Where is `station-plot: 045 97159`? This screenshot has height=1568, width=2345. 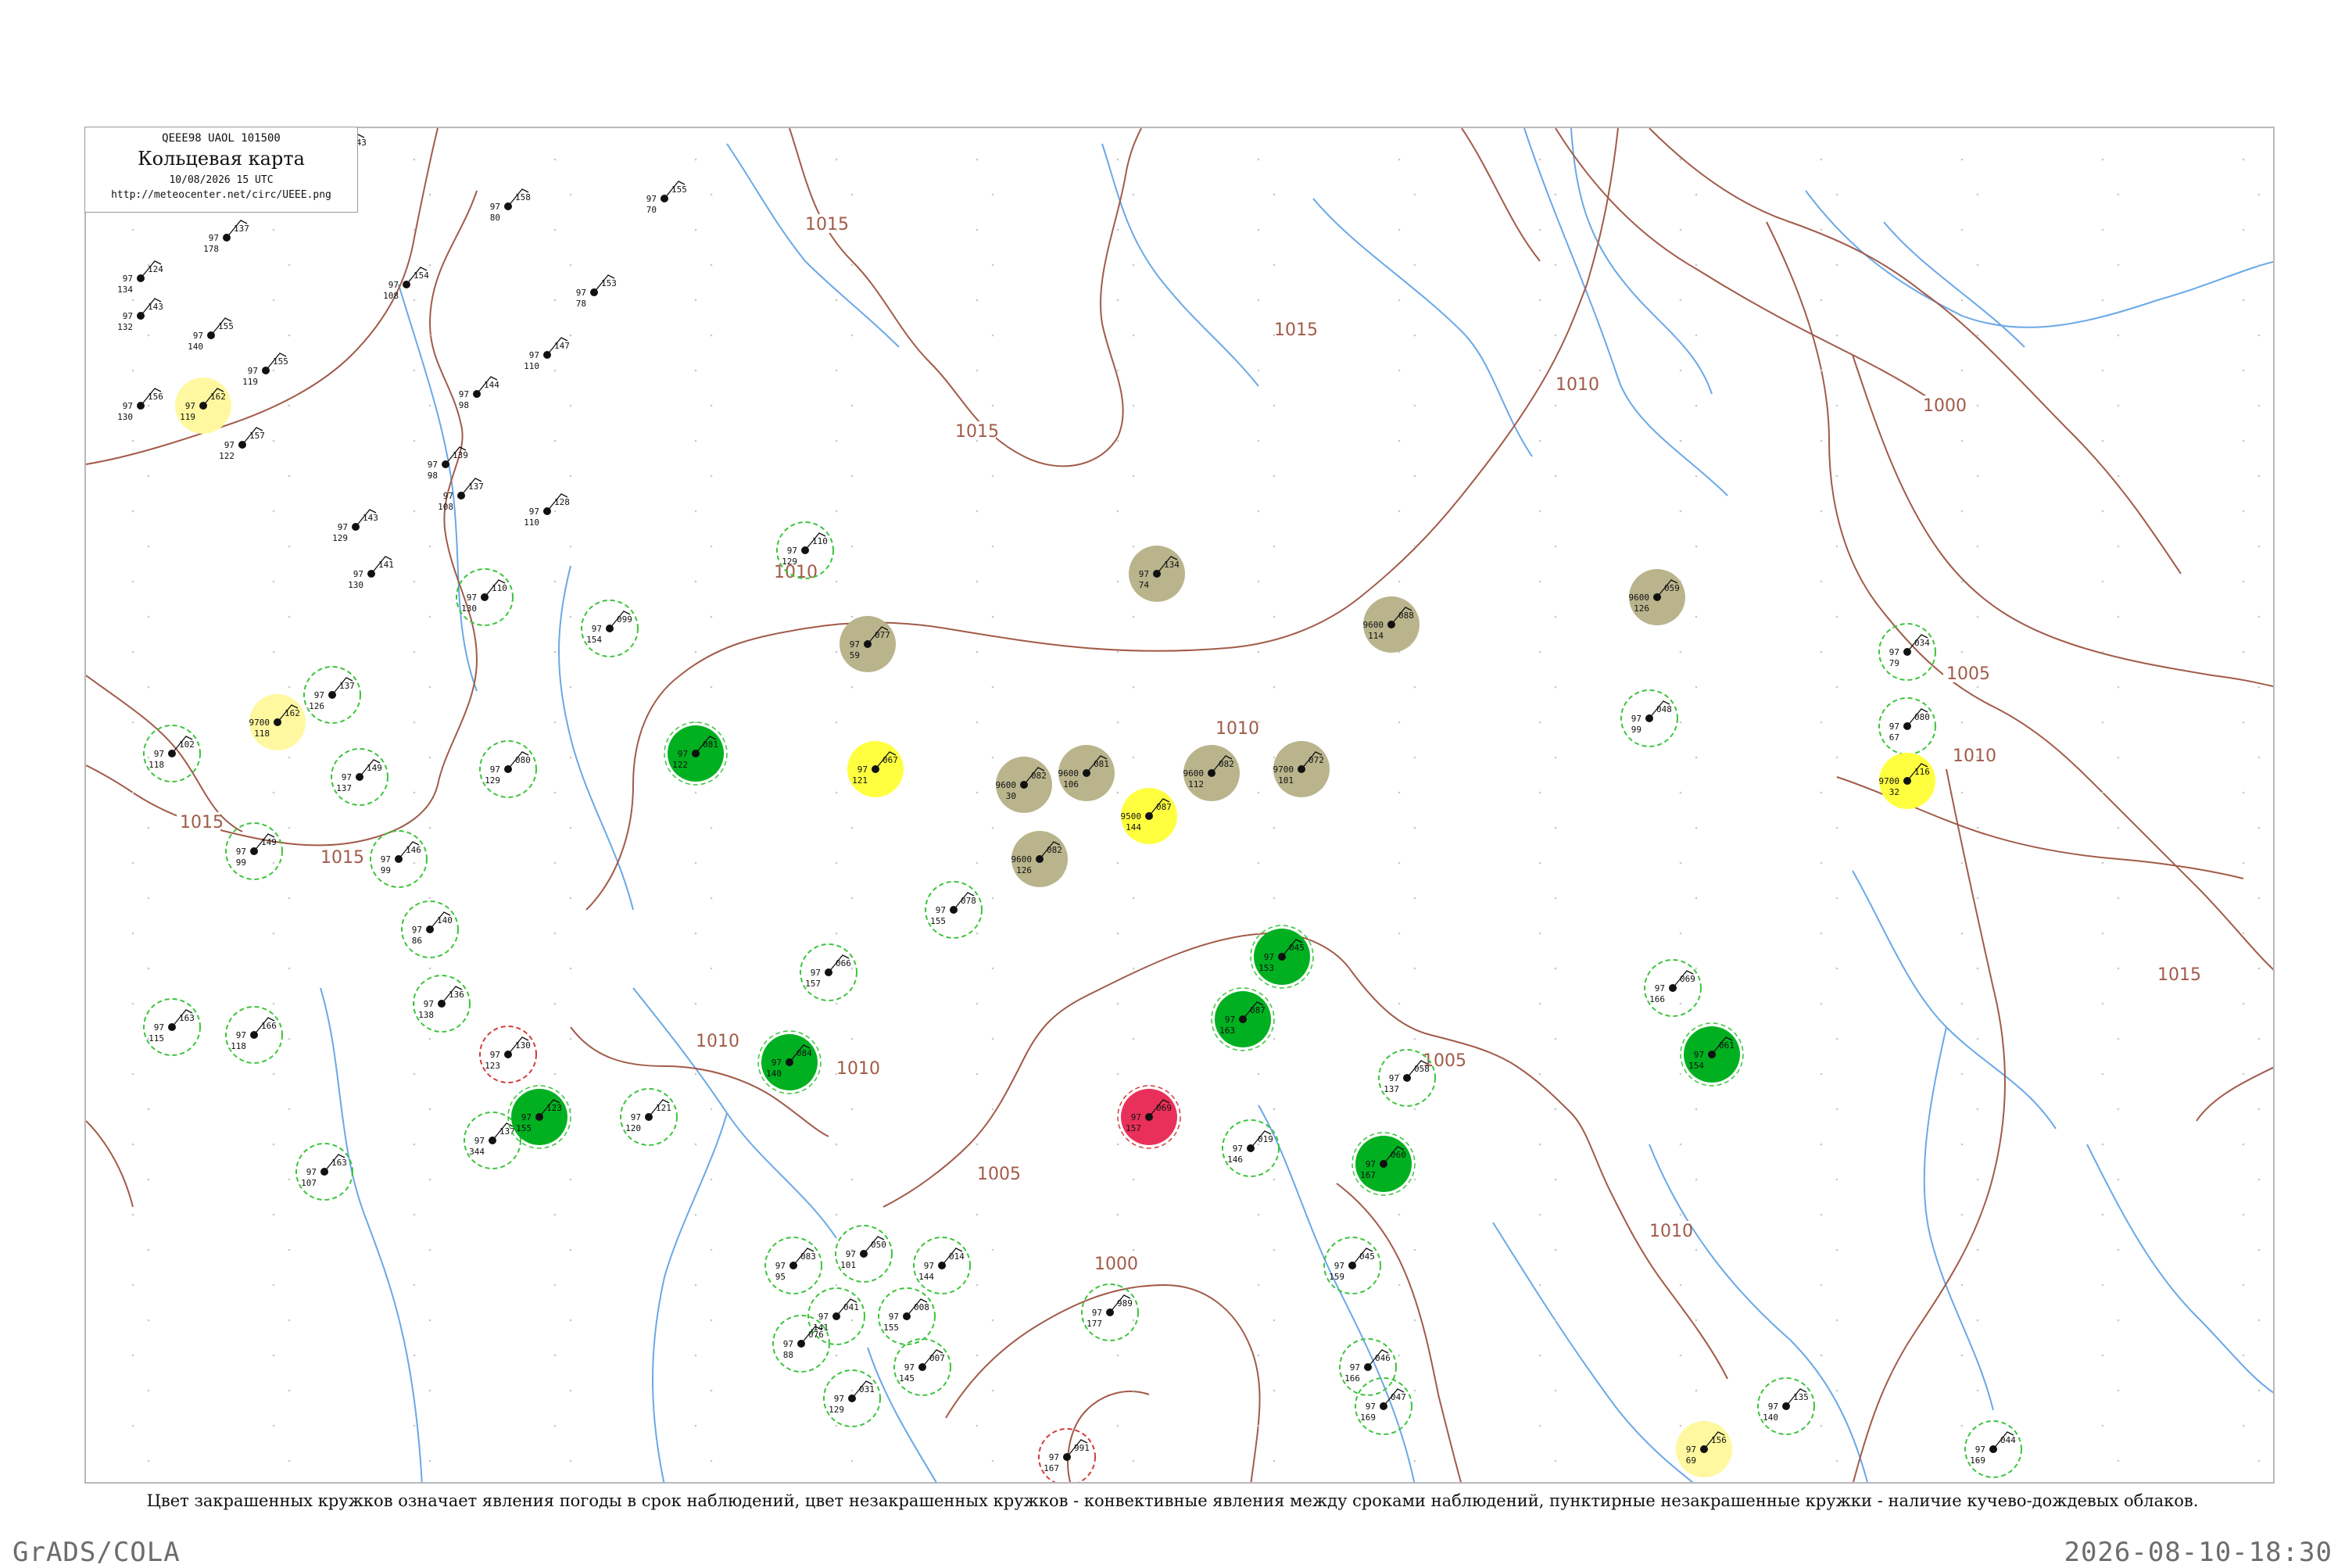
station-plot: 045 97159 is located at coordinates (1352, 1265).